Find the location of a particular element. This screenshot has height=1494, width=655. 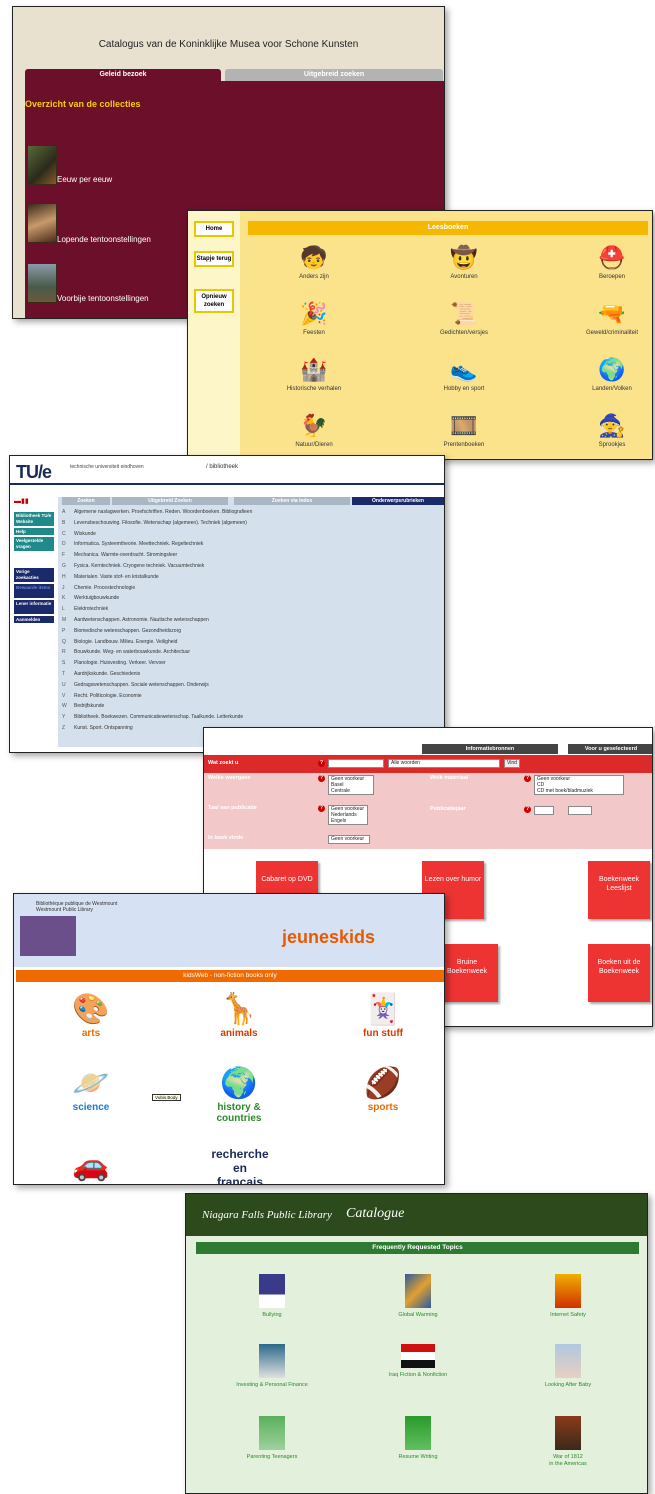

nav-bewaarde-items: Bewaarde items is located at coordinates (34, 591).